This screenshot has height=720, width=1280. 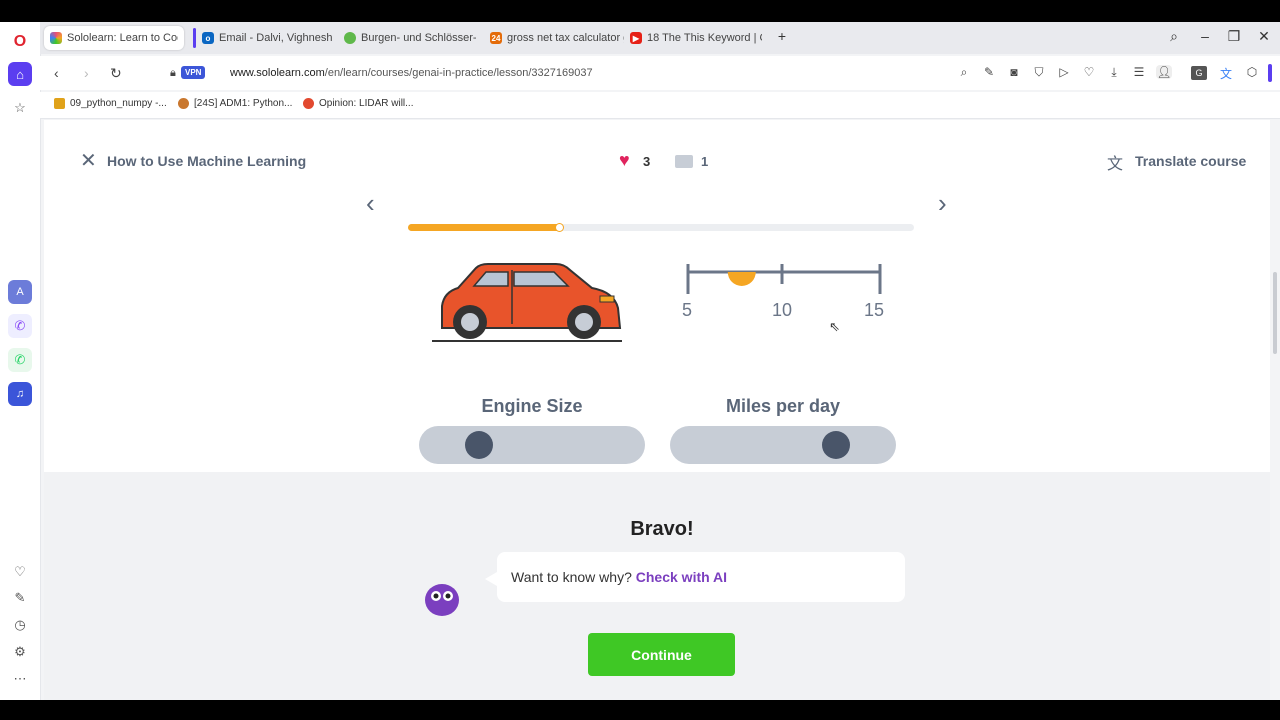 I want to click on tab-youtube: ▶ 18 The This Keyword | C+, so click(x=696, y=38).